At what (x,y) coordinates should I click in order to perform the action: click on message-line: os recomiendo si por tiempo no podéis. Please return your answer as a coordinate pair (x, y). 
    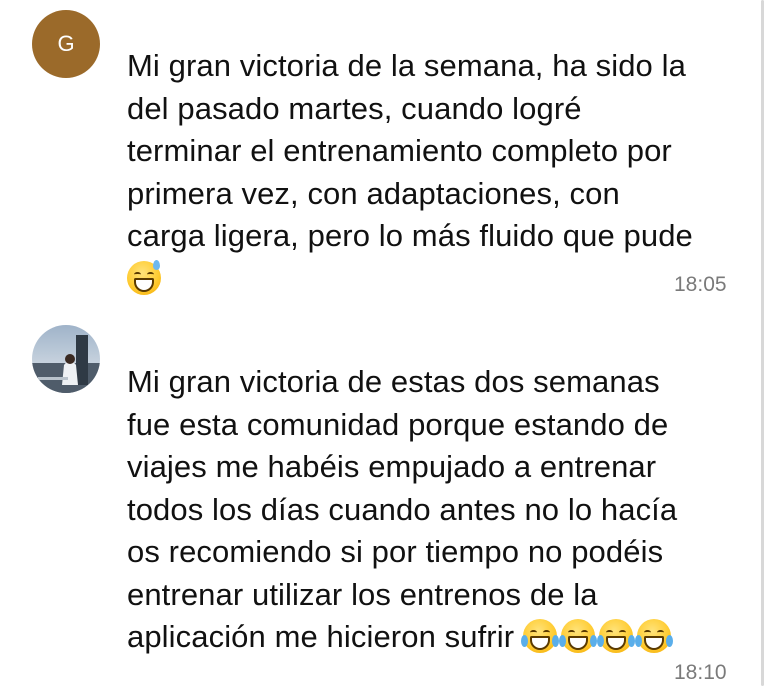
    Looking at the image, I should click on (395, 551).